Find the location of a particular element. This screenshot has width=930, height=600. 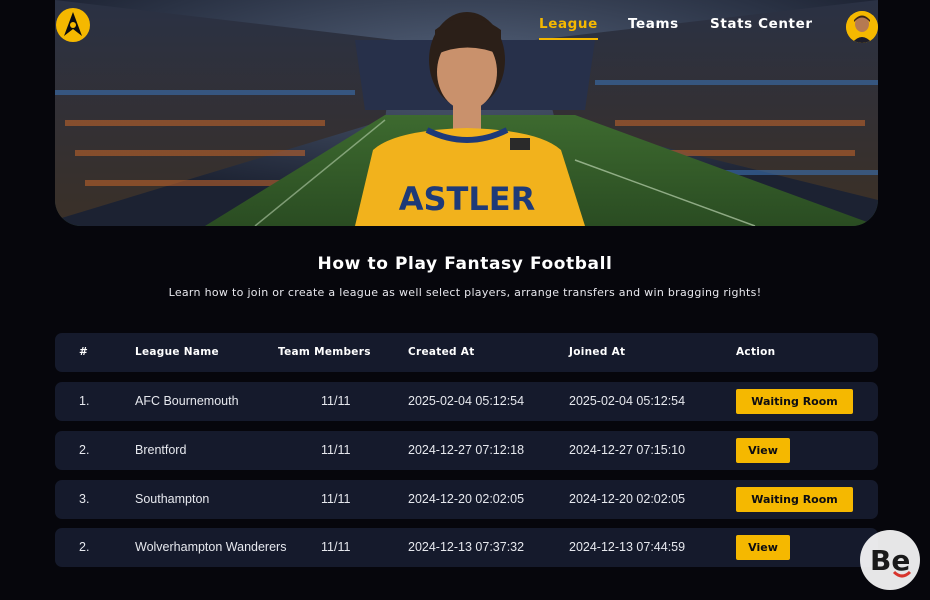

header-league-name: League Name is located at coordinates (177, 352).